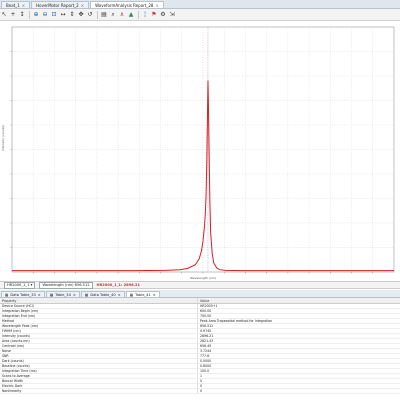  What do you see at coordinates (99, 391) in the screenshot?
I see `cell-property: Nonlinearity` at bounding box center [99, 391].